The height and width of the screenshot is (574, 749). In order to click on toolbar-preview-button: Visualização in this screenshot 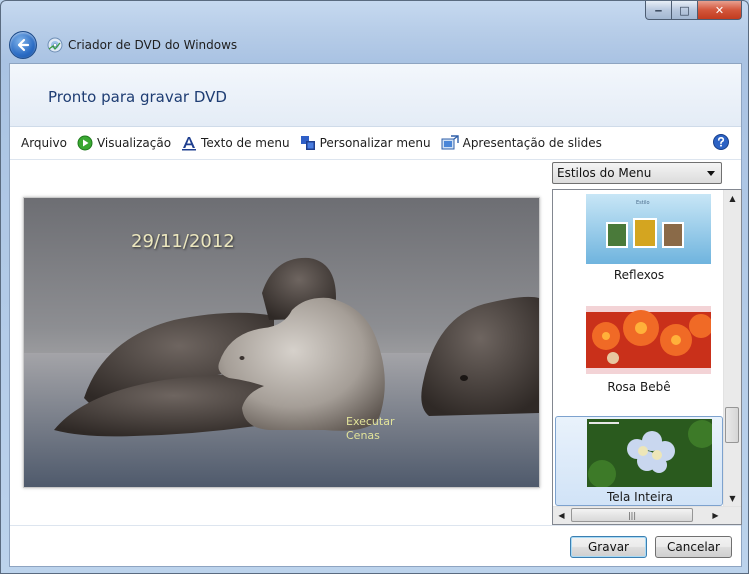, I will do `click(124, 143)`.